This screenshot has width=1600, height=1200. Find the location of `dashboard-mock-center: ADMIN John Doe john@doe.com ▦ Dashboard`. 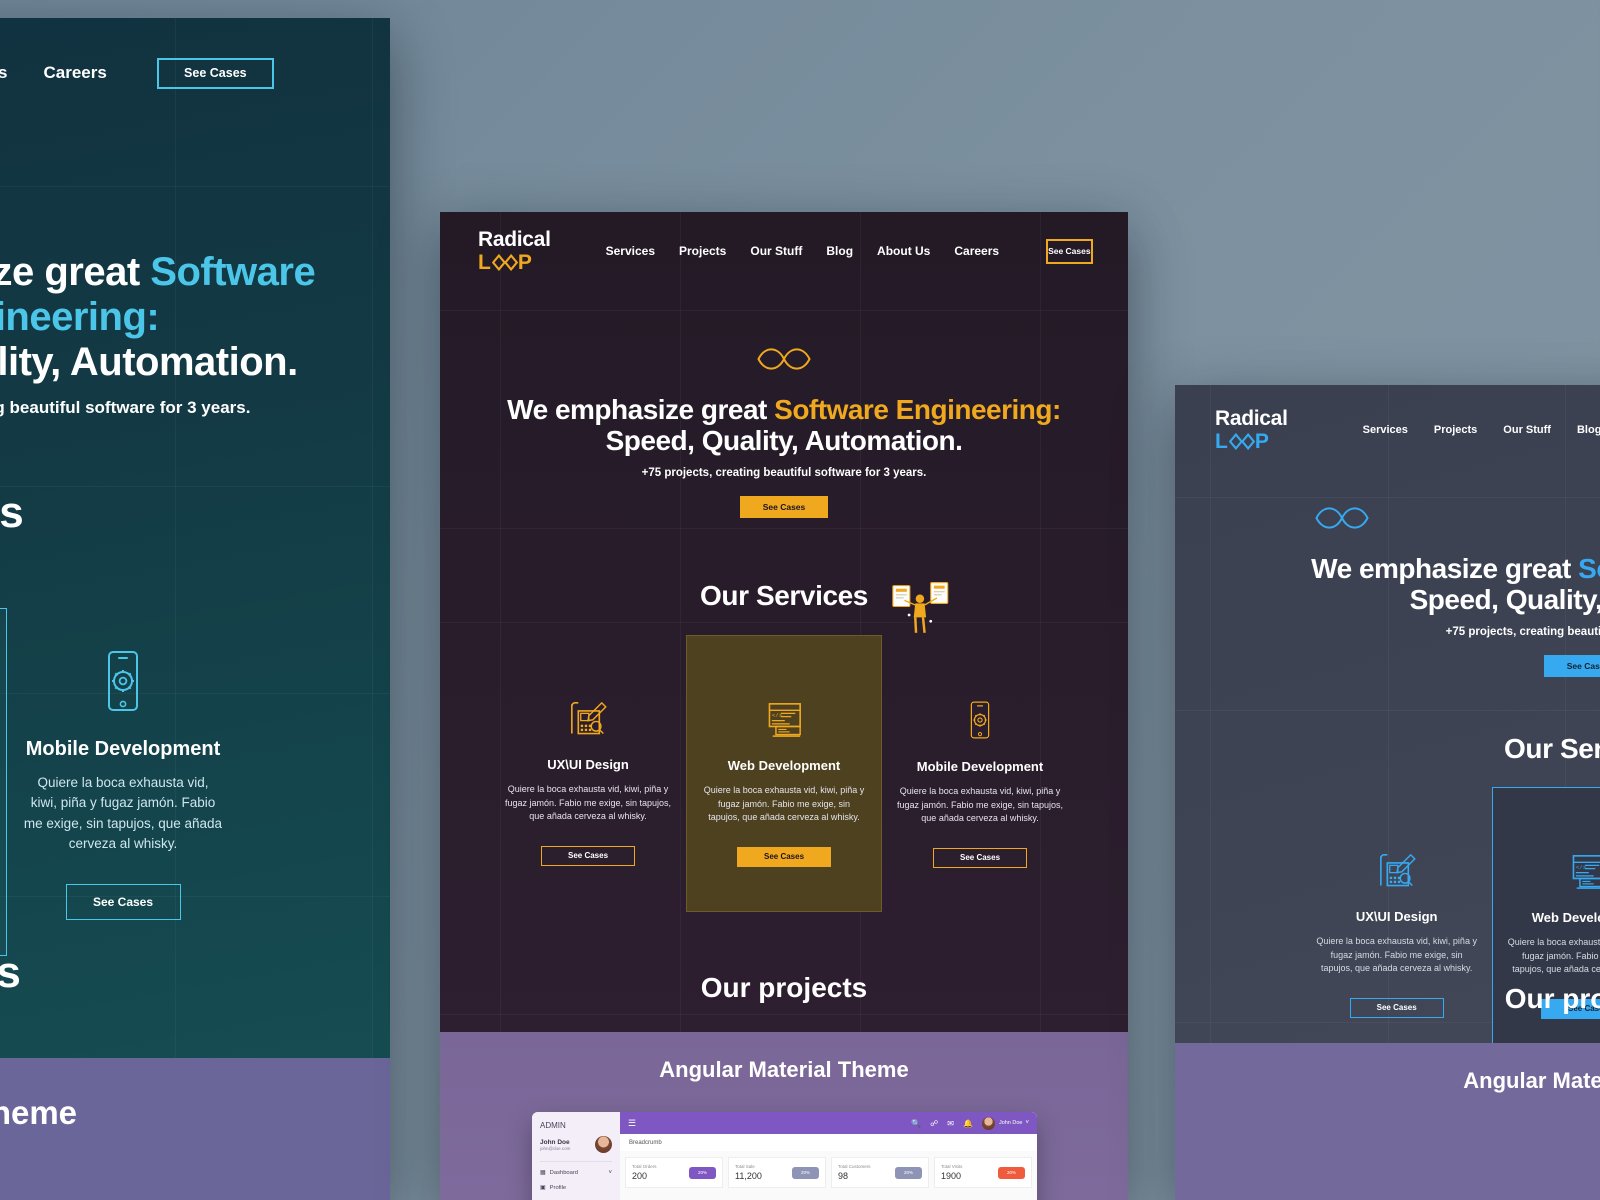

dashboard-mock-center: ADMIN John Doe john@doe.com ▦ Dashboard is located at coordinates (784, 1156).